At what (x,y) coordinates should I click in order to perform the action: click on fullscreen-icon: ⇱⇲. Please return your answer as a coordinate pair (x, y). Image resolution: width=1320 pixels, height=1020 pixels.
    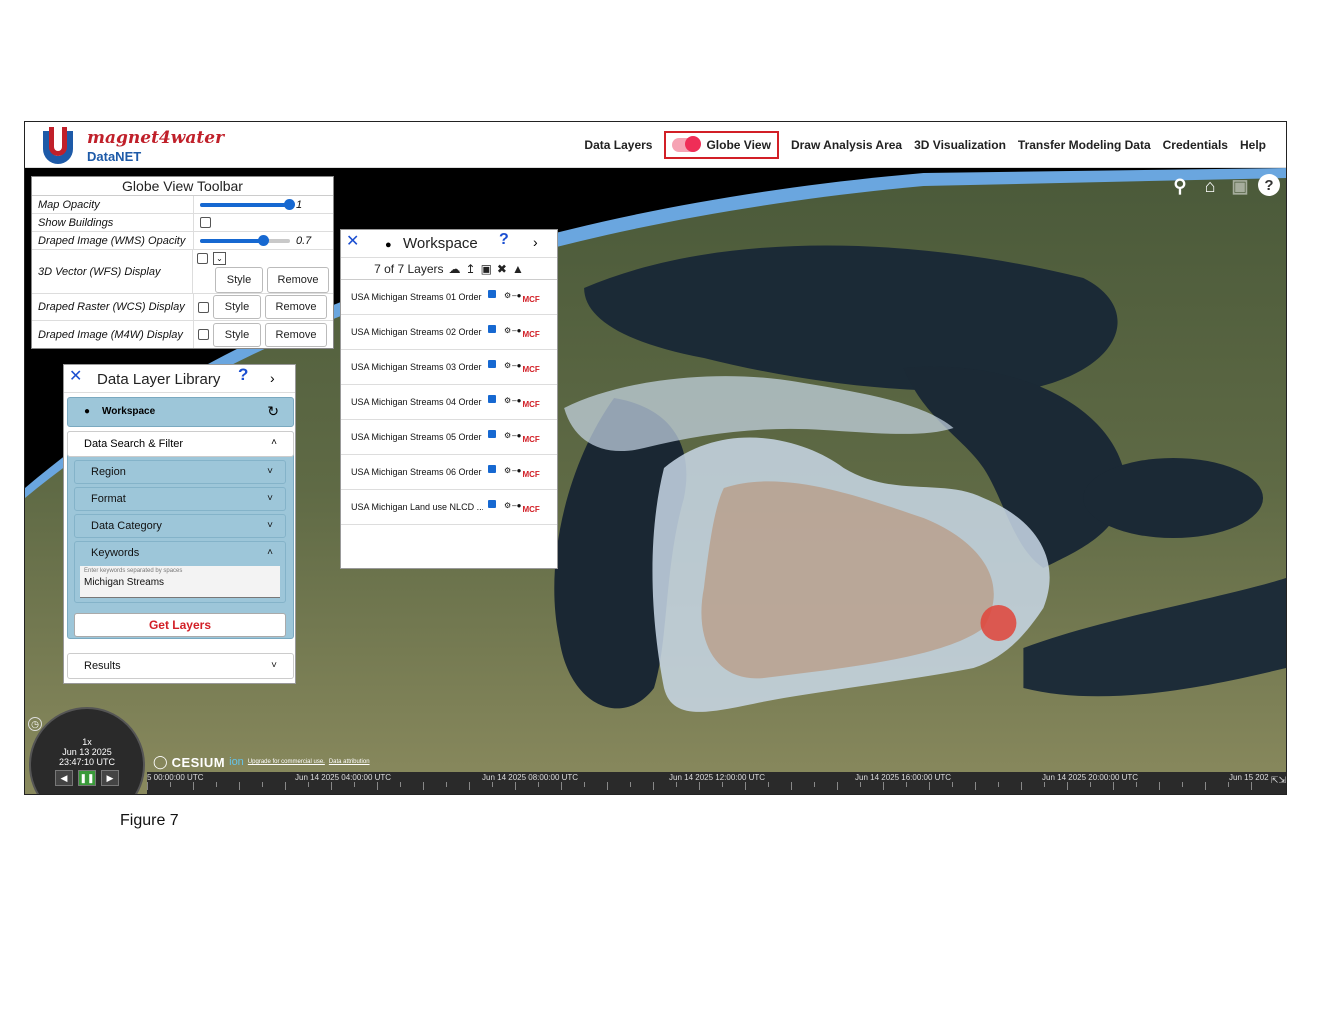
    Looking at the image, I should click on (1278, 780).